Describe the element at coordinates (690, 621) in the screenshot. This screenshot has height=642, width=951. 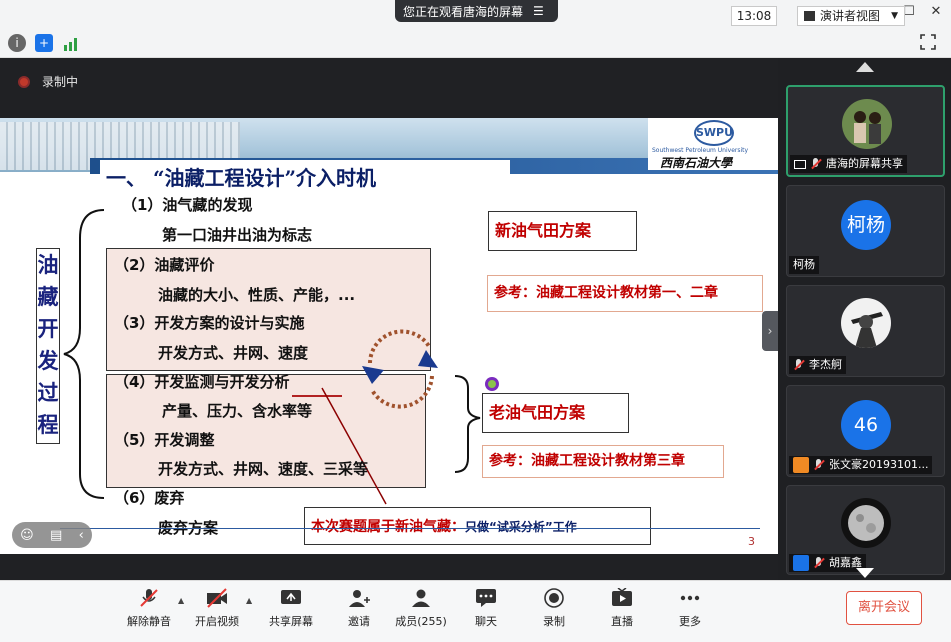
I see `more-label: 更多` at that location.